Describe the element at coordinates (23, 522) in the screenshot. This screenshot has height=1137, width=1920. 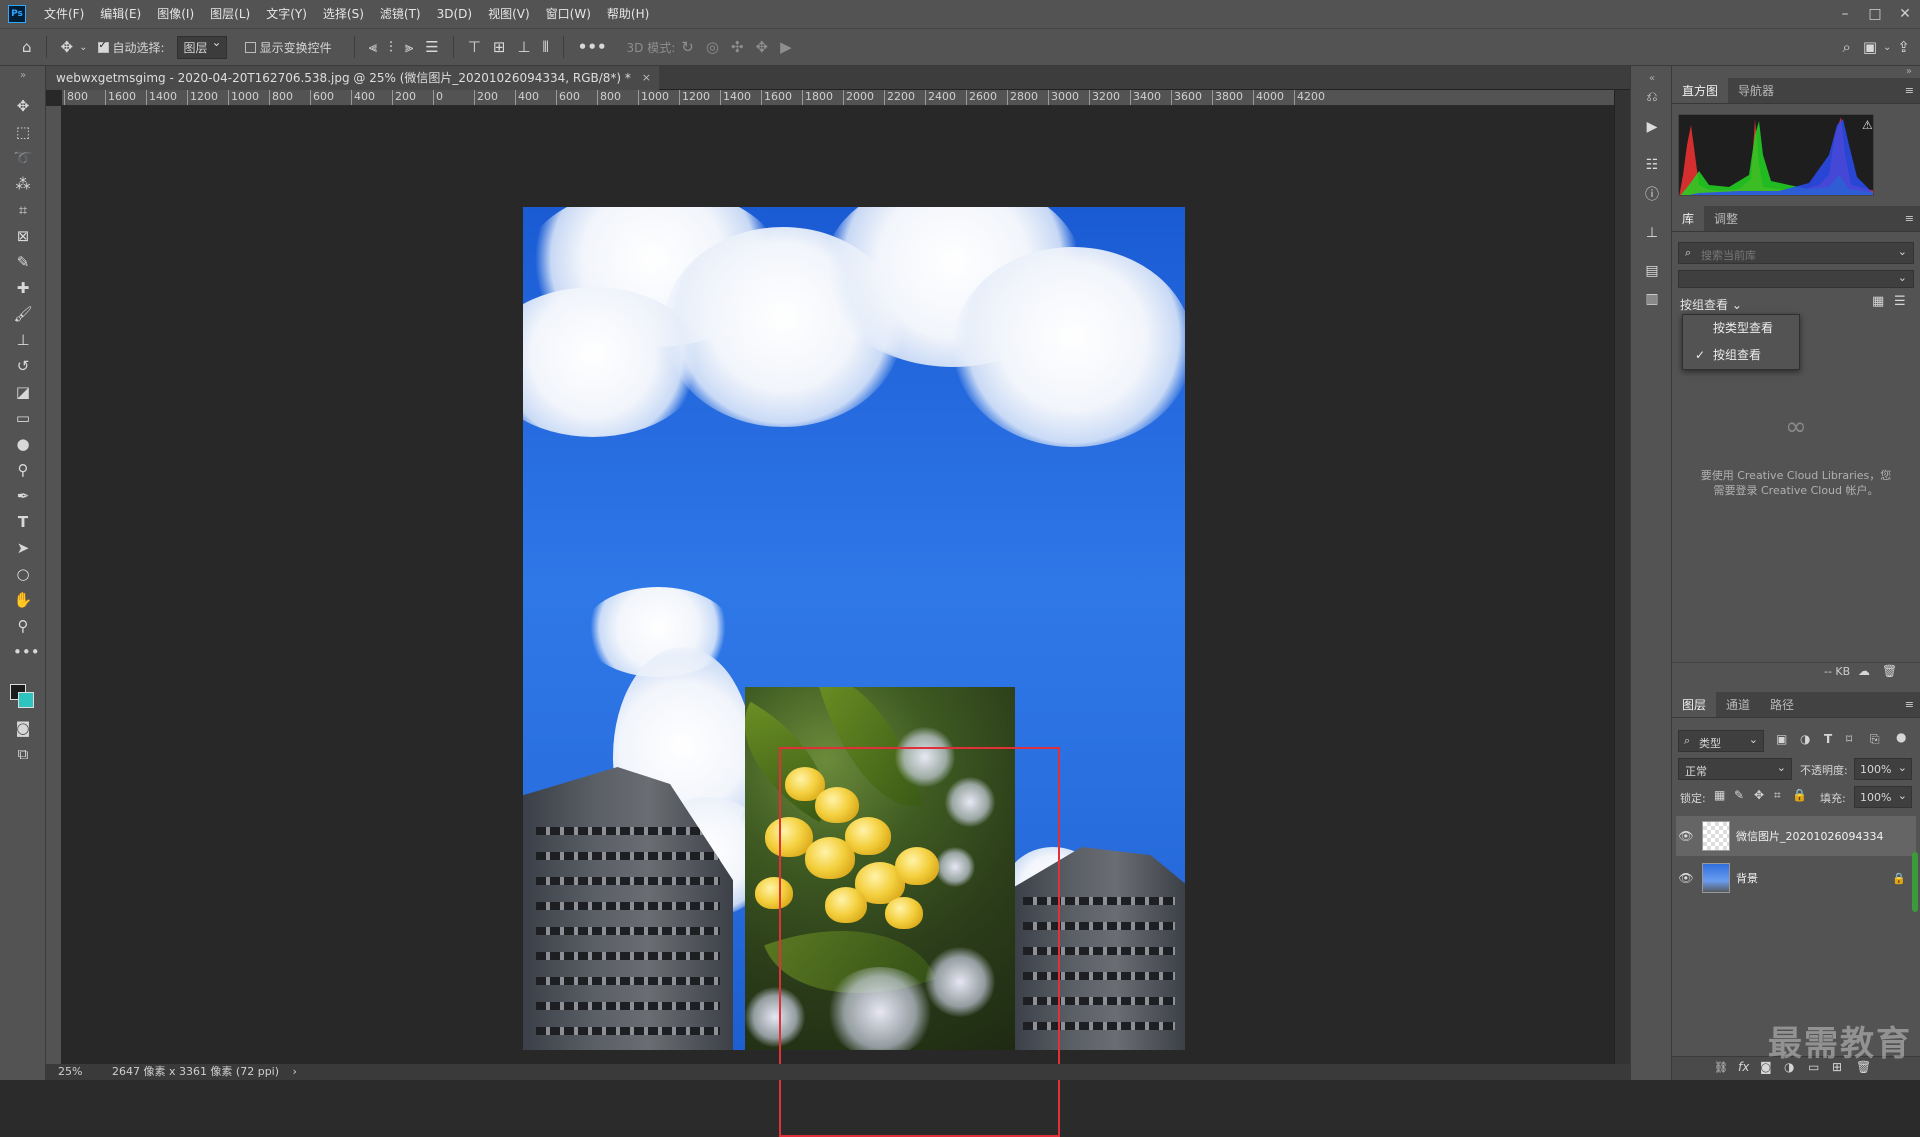
I see `type-tool-icon: T` at that location.